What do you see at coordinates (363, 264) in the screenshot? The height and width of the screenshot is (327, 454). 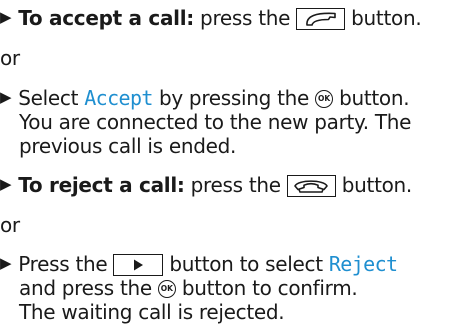 I see `reject-option-label: Reject` at bounding box center [363, 264].